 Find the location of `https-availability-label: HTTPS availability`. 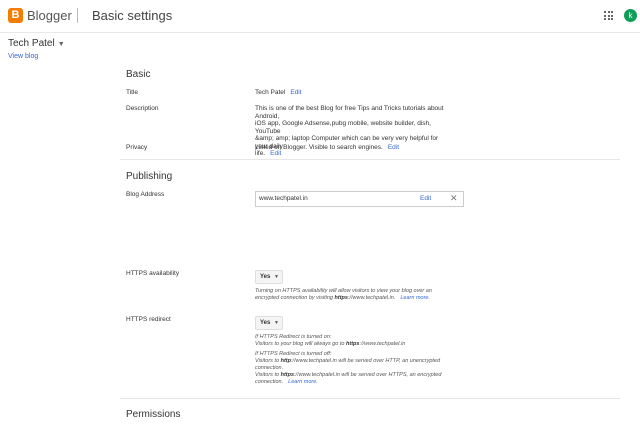

https-availability-label: HTTPS availability is located at coordinates (153, 273).